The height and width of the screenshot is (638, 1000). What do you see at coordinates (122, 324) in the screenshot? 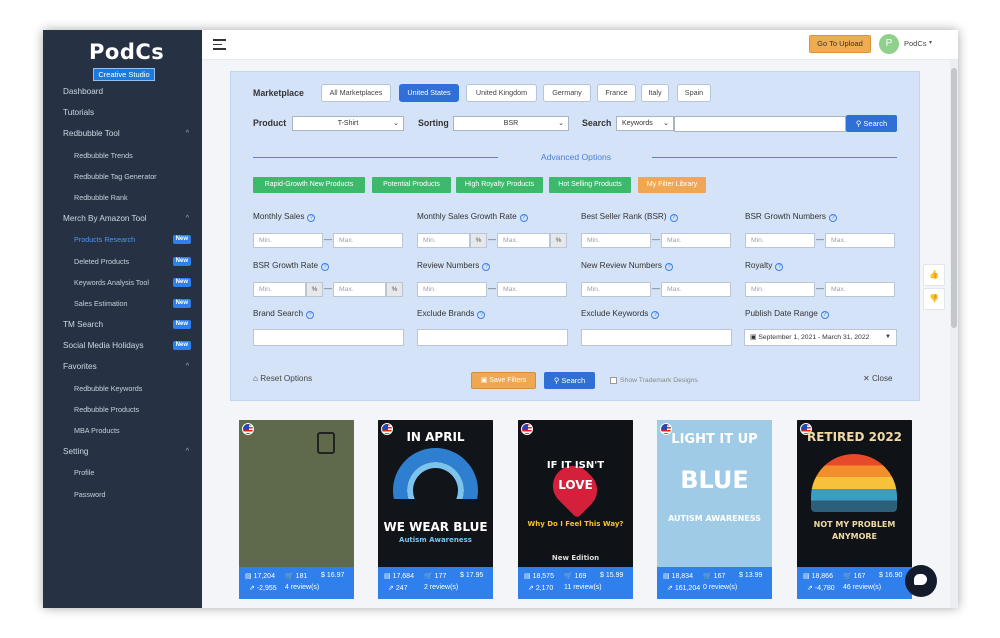
I see `sidebar-item-tm-search: TM Search New` at bounding box center [122, 324].